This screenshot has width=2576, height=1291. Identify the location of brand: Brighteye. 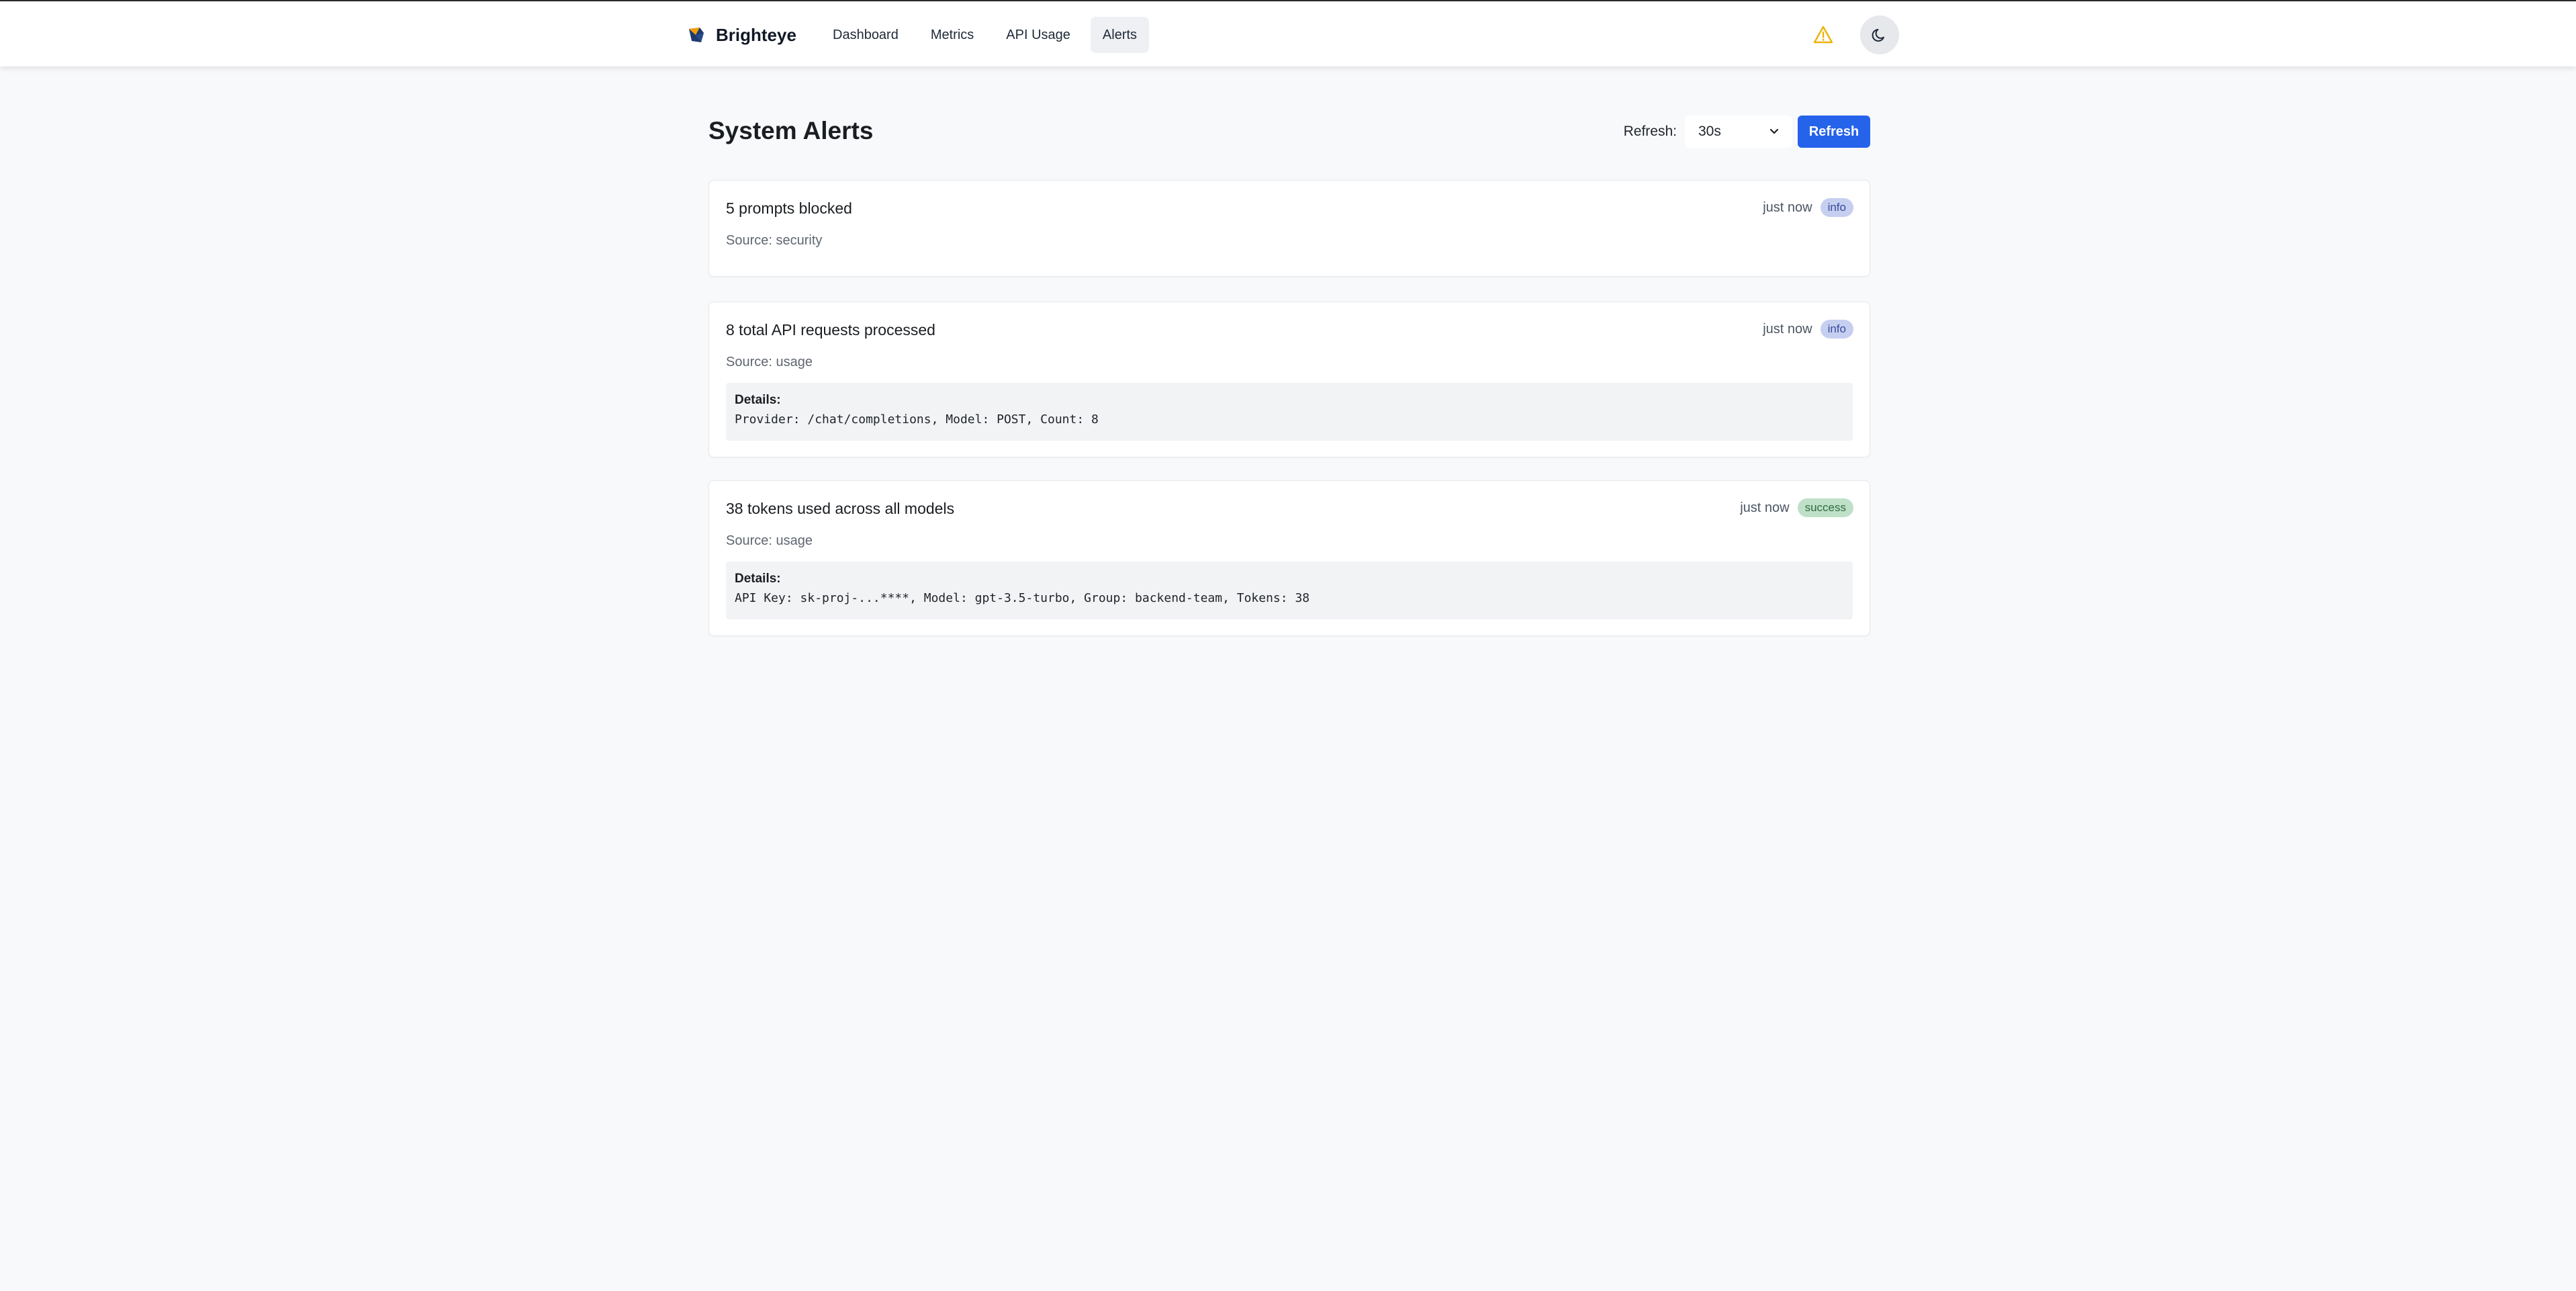
(742, 34).